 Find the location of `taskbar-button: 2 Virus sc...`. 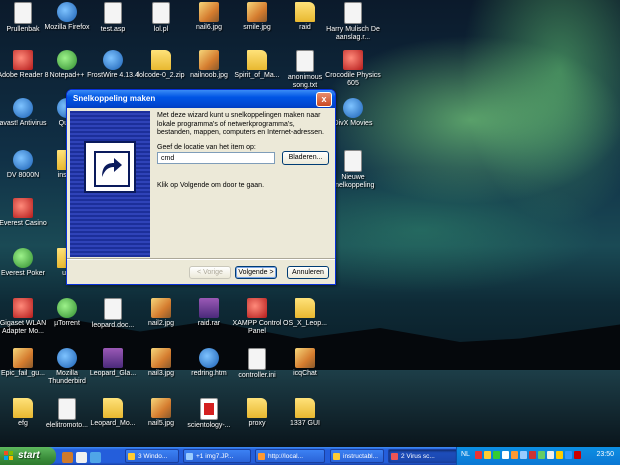

taskbar-button: 2 Virus sc... is located at coordinates (423, 456).